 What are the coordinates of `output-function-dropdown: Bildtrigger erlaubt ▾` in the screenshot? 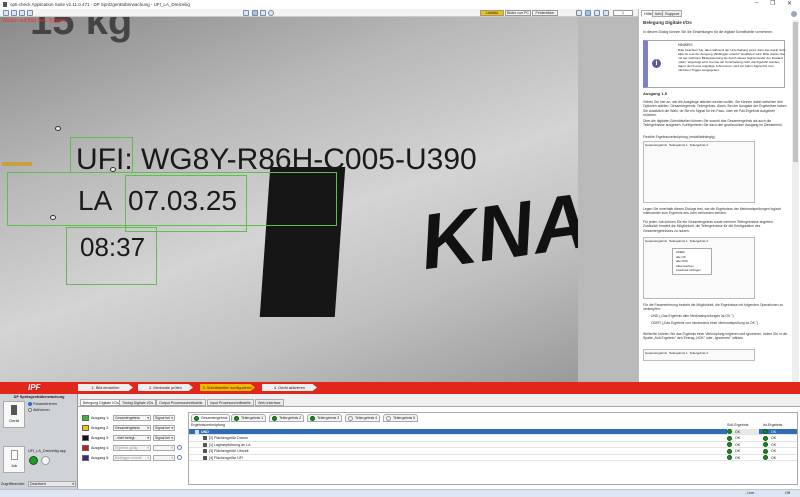 It's located at (132, 457).